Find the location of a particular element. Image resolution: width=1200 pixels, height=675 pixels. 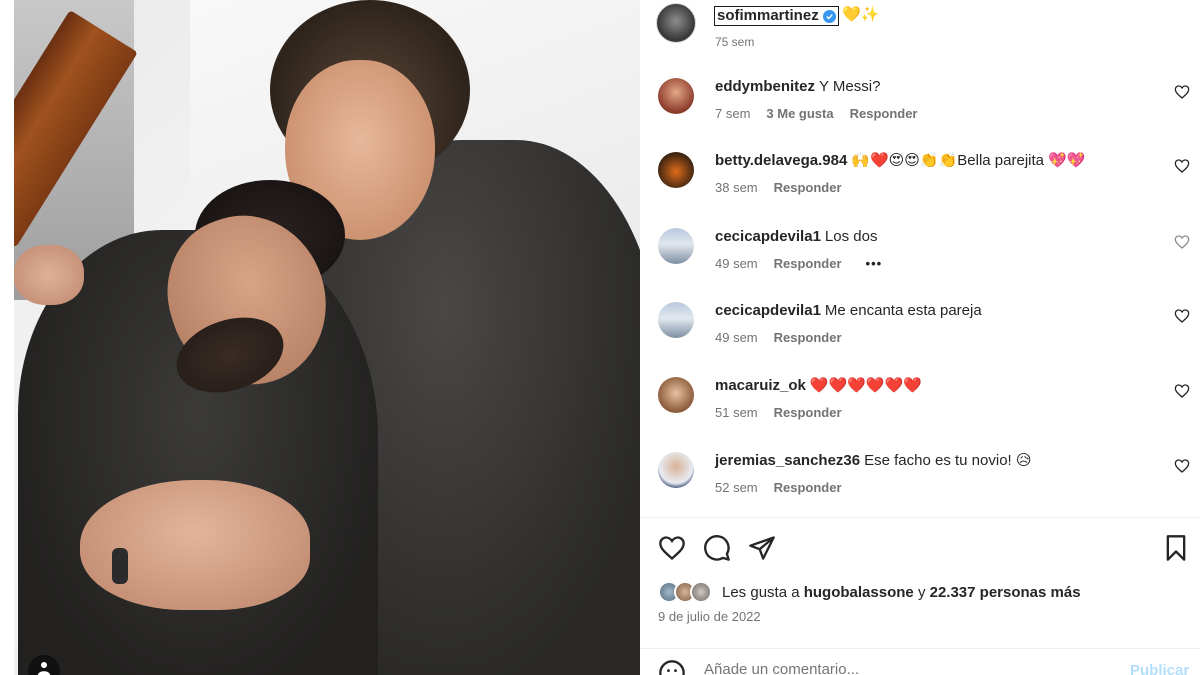

comment-body: Los dos is located at coordinates (851, 236).